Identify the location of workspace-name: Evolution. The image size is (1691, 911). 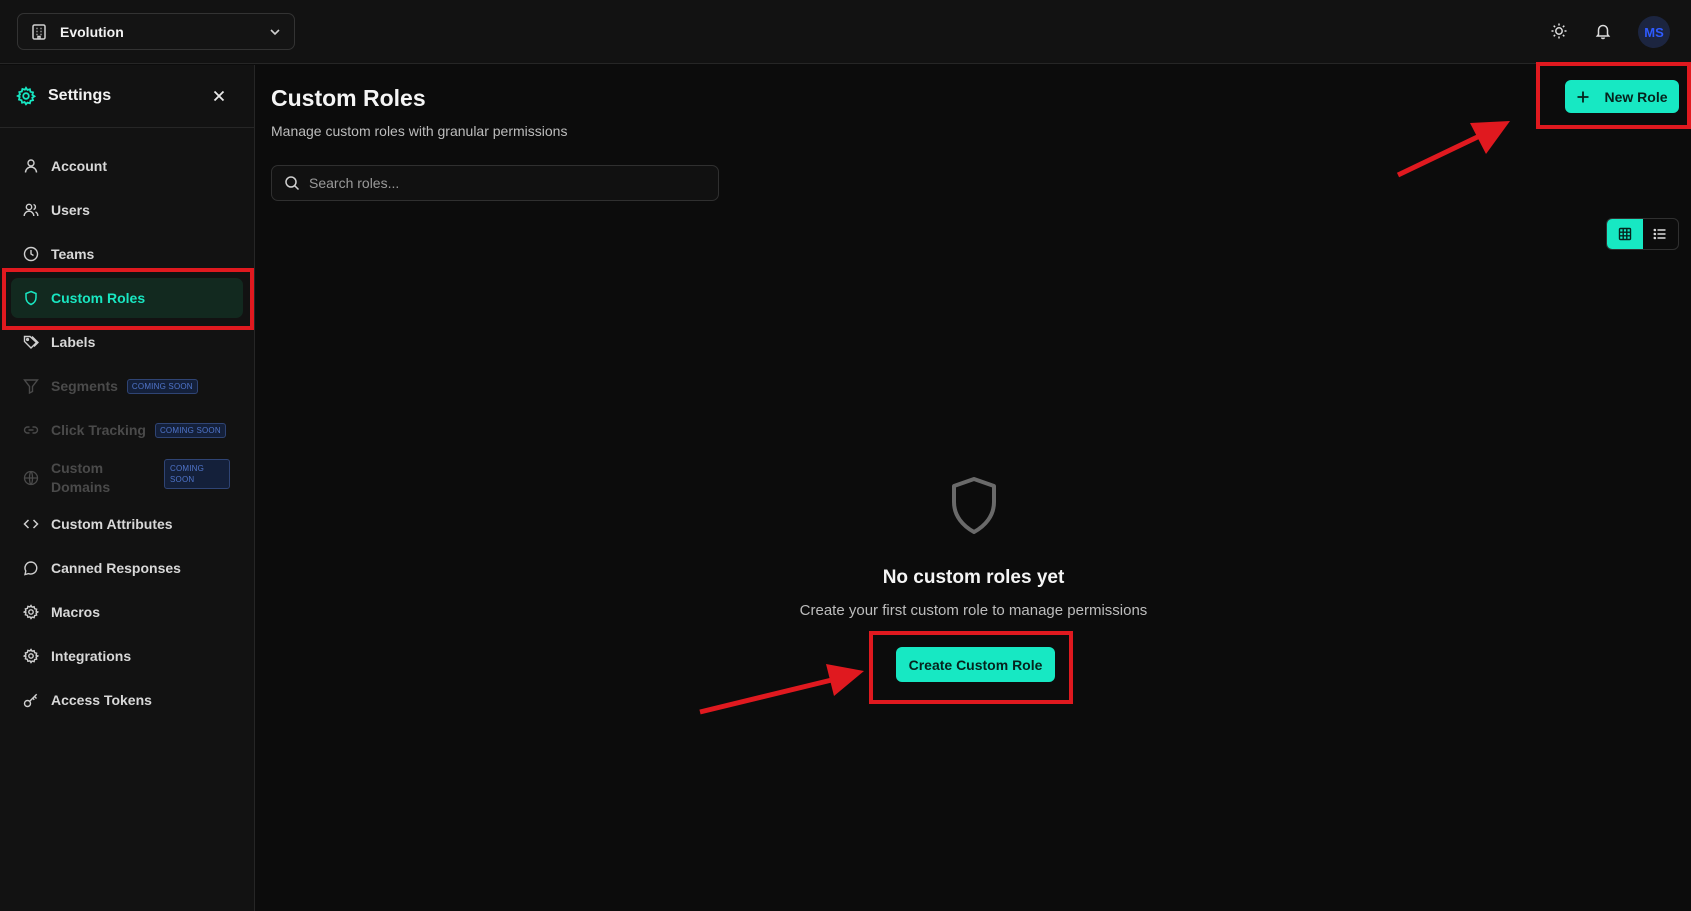
(92, 31).